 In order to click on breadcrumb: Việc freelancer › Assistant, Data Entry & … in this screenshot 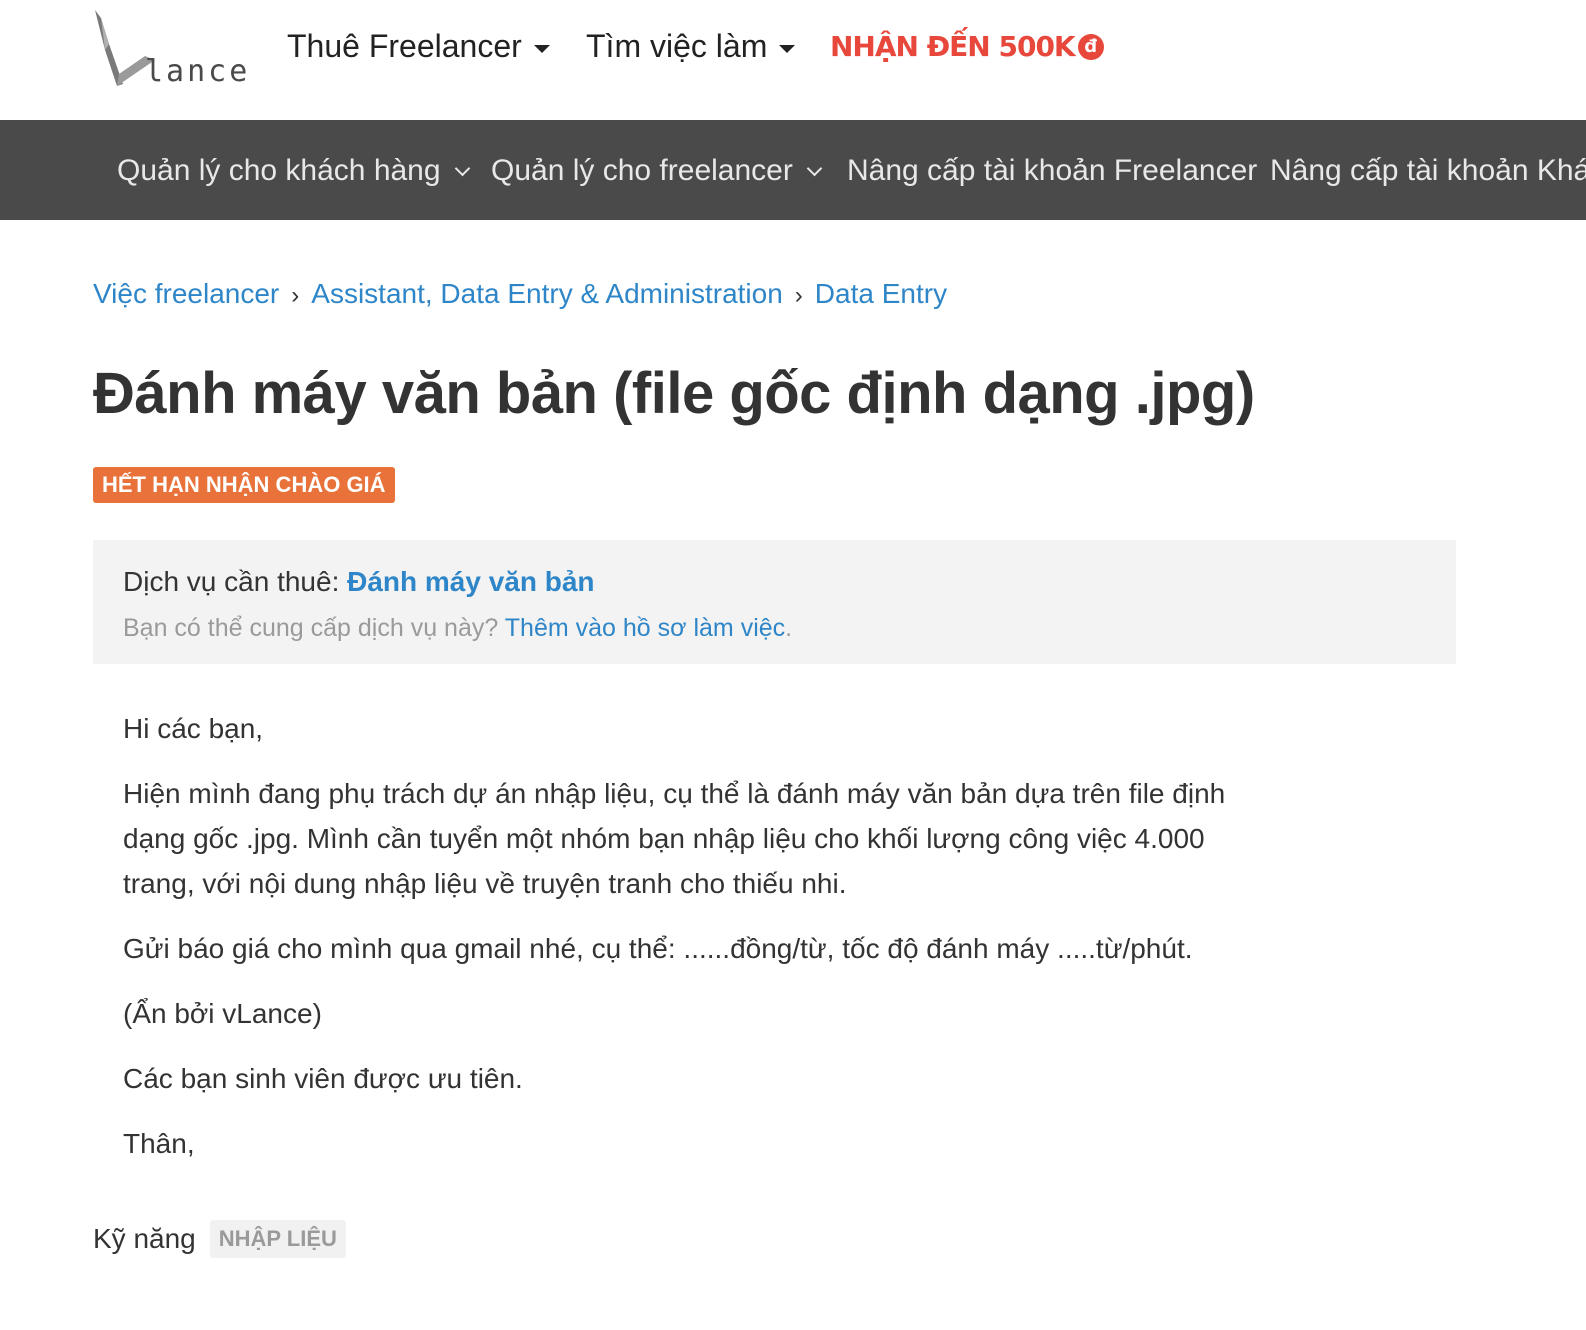, I will do `click(520, 294)`.